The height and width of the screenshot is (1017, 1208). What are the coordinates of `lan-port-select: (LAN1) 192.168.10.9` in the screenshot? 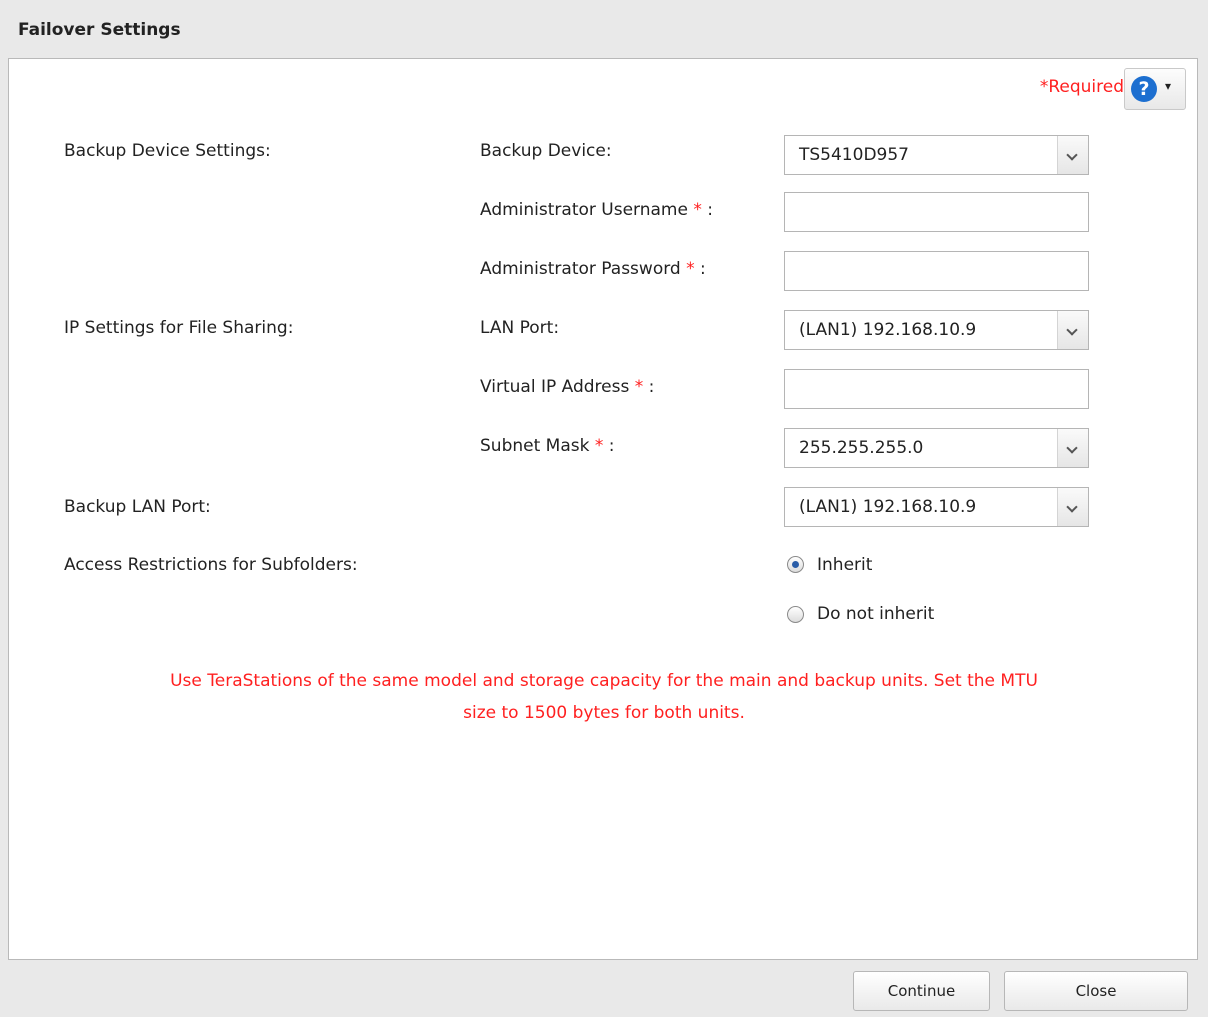 It's located at (936, 330).